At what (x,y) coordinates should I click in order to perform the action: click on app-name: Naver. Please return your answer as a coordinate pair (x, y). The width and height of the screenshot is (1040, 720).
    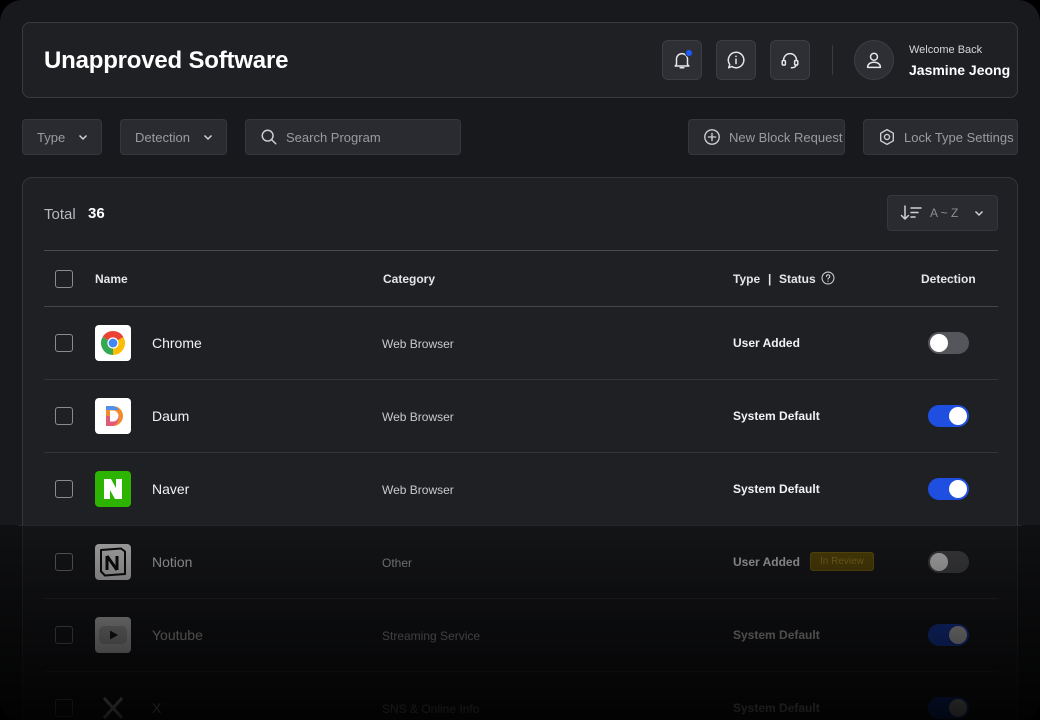
    Looking at the image, I should click on (171, 489).